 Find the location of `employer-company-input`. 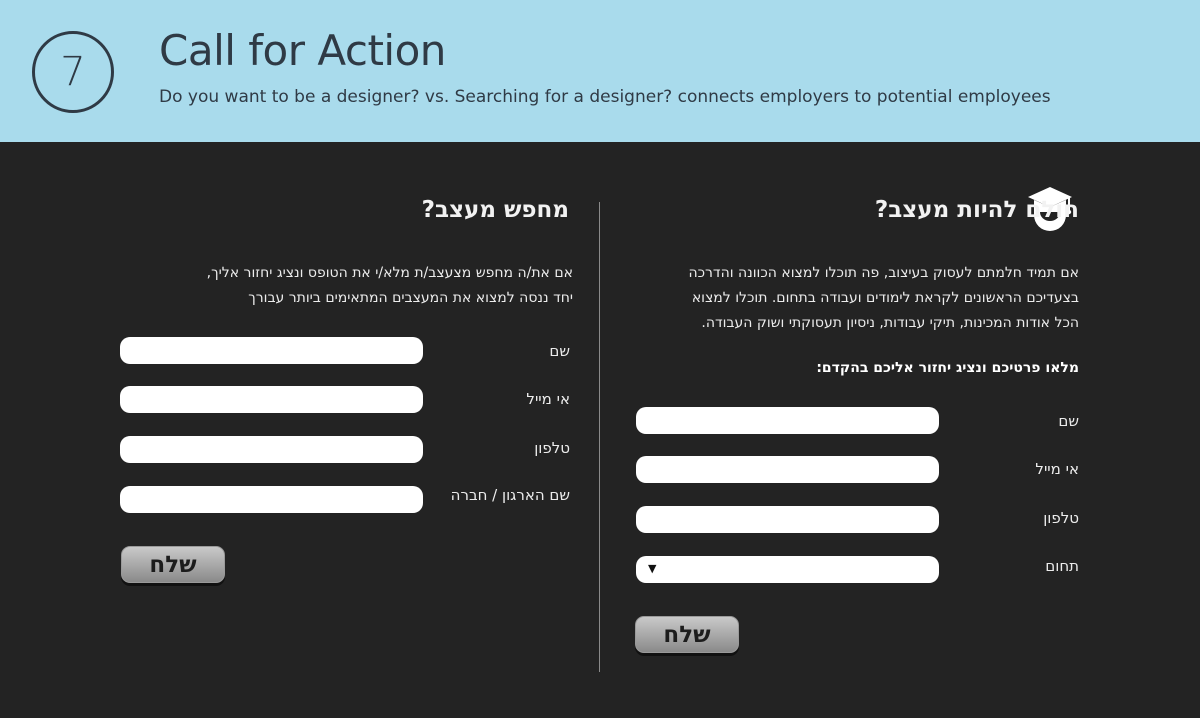

employer-company-input is located at coordinates (271, 499).